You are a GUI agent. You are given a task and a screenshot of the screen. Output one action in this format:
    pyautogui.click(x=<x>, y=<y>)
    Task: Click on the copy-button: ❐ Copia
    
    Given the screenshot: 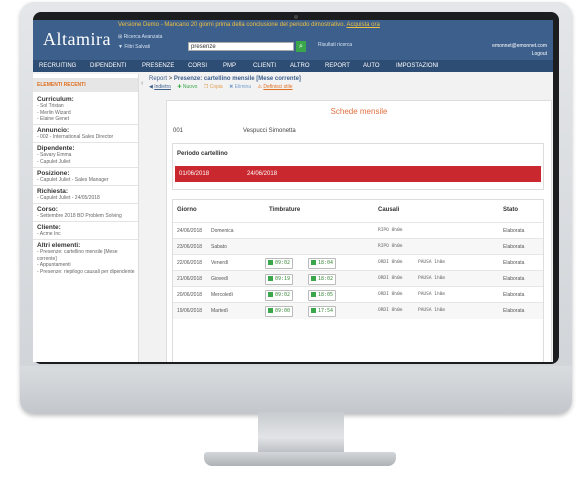 What is the action you would take?
    pyautogui.click(x=213, y=87)
    